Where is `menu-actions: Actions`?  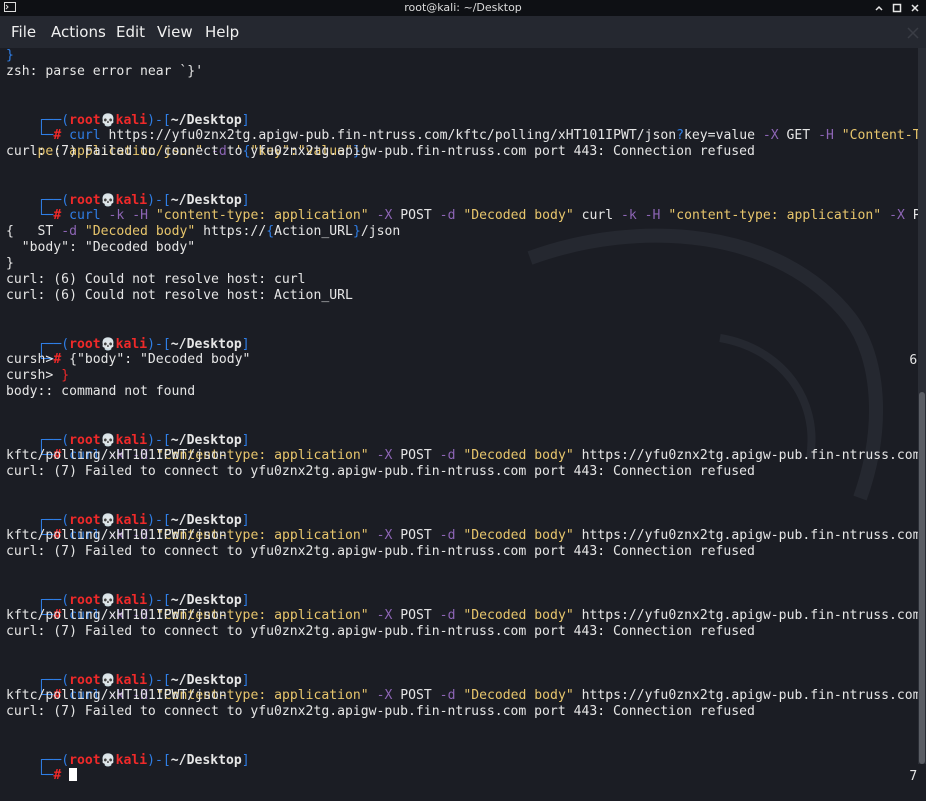
menu-actions: Actions is located at coordinates (78, 32).